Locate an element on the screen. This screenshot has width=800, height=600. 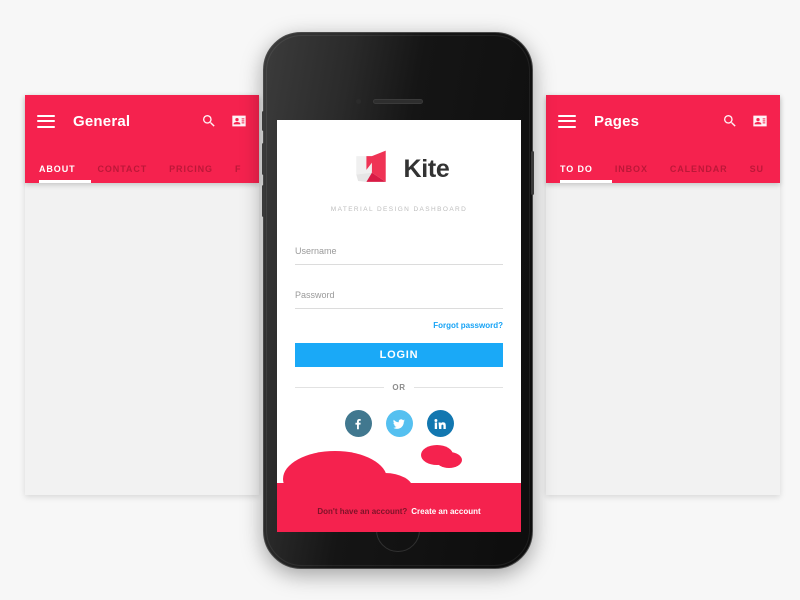
left-panel-actions is located at coordinates (224, 121).